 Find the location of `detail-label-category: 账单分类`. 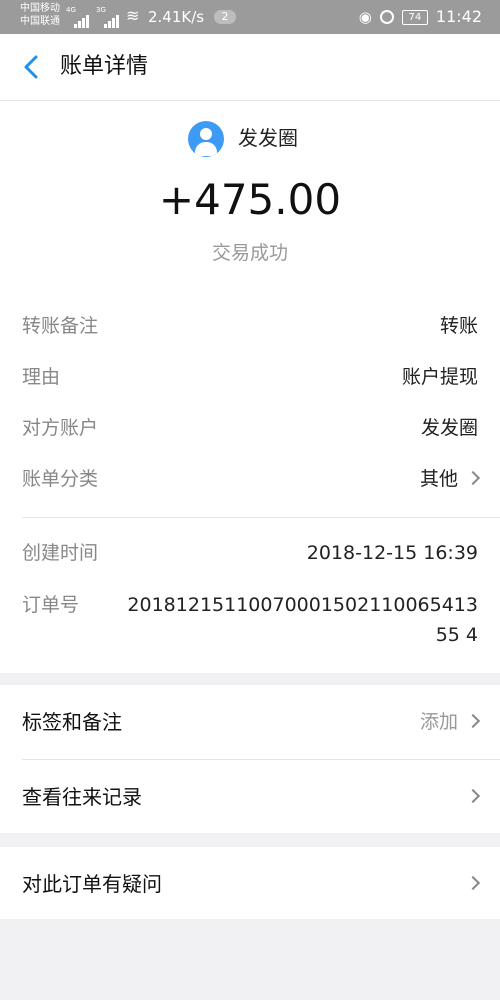

detail-label-category: 账单分类 is located at coordinates (60, 479).